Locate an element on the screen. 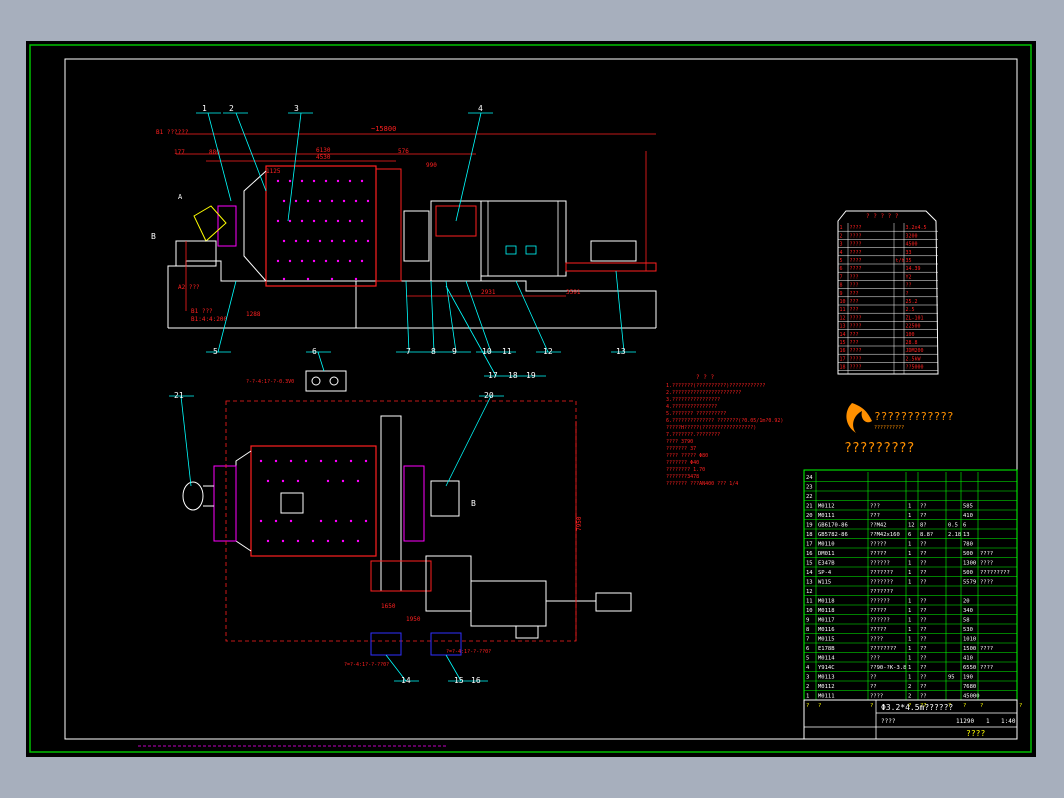  bom-cell: 20 is located at coordinates (966, 602).